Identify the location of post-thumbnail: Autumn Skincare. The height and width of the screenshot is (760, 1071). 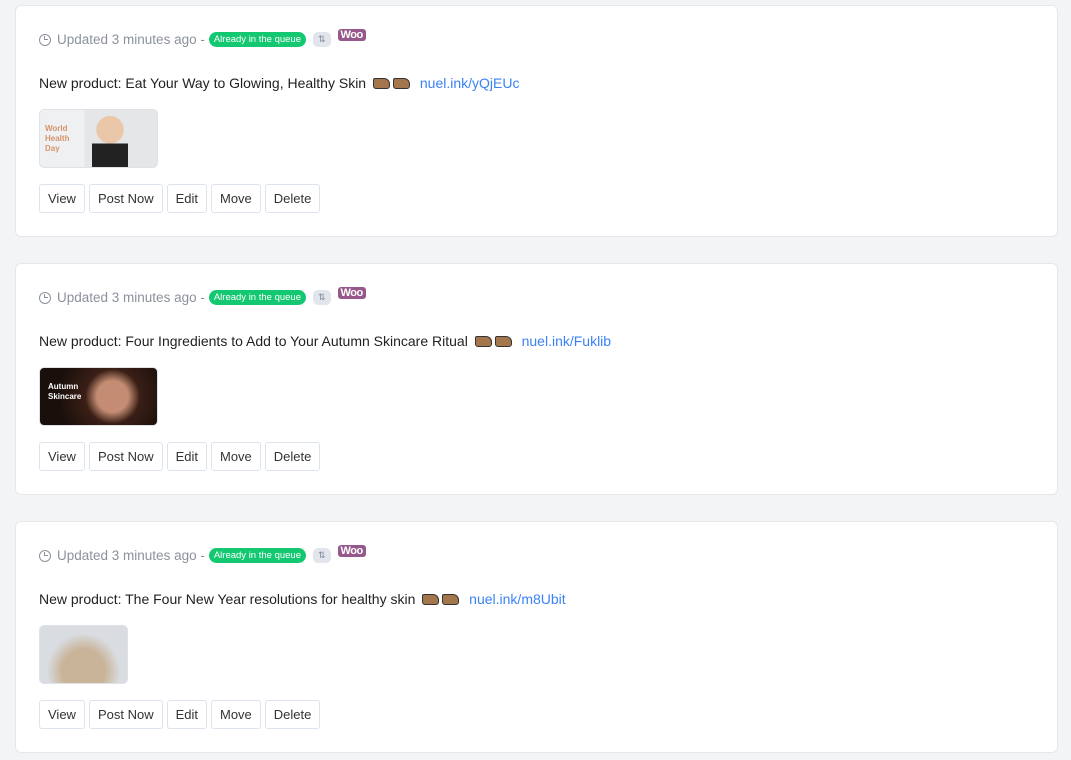
(98, 396).